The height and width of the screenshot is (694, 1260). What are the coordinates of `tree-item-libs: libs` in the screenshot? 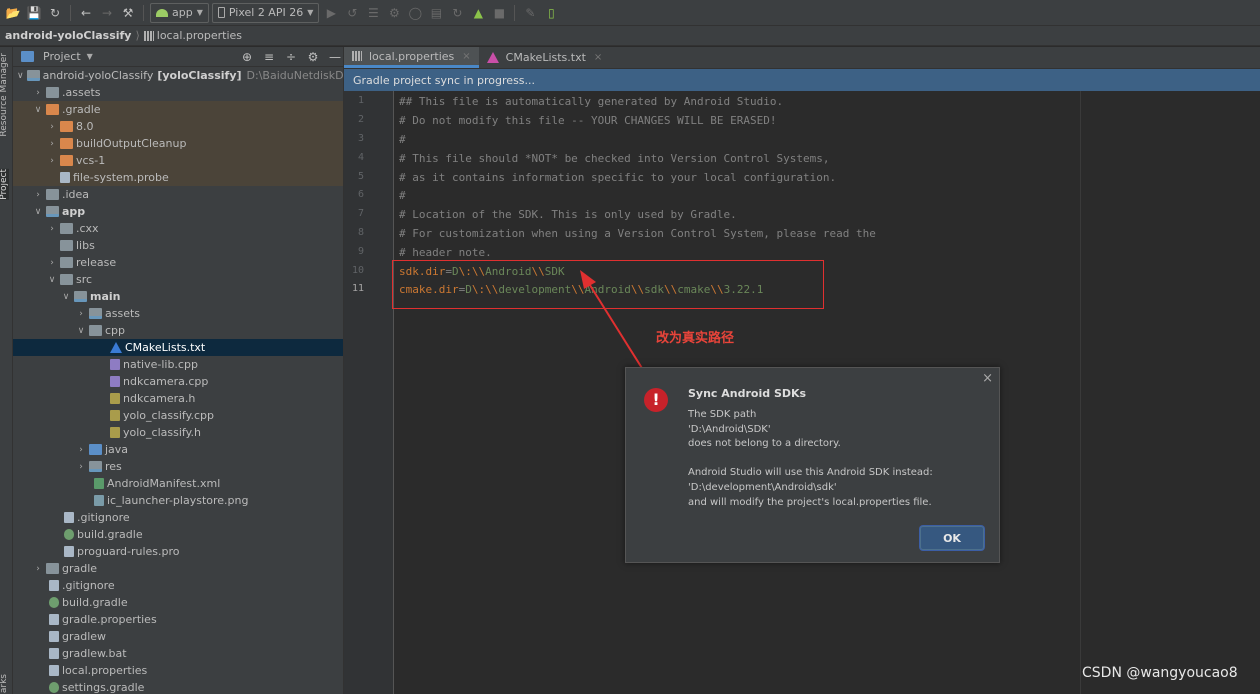 It's located at (178, 245).